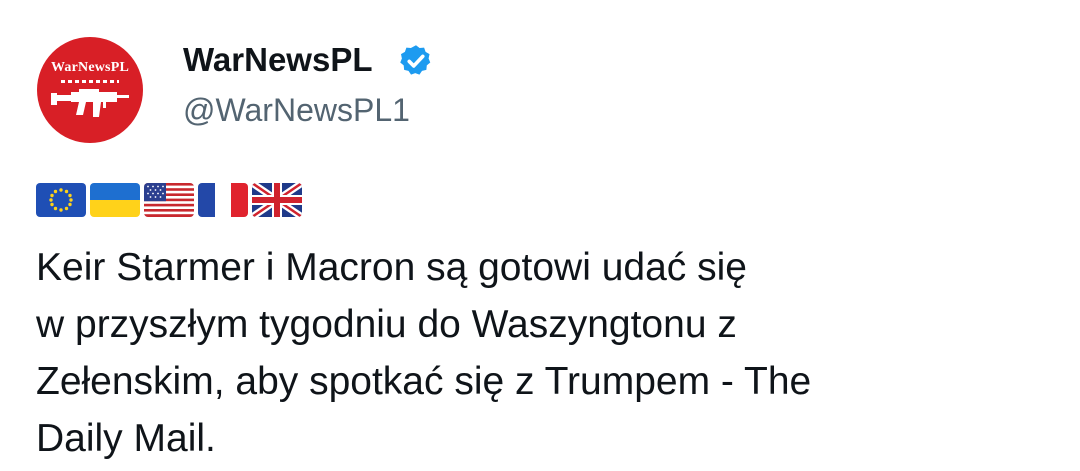 The height and width of the screenshot is (471, 1080). I want to click on ukraine-flag-icon, so click(115, 200).